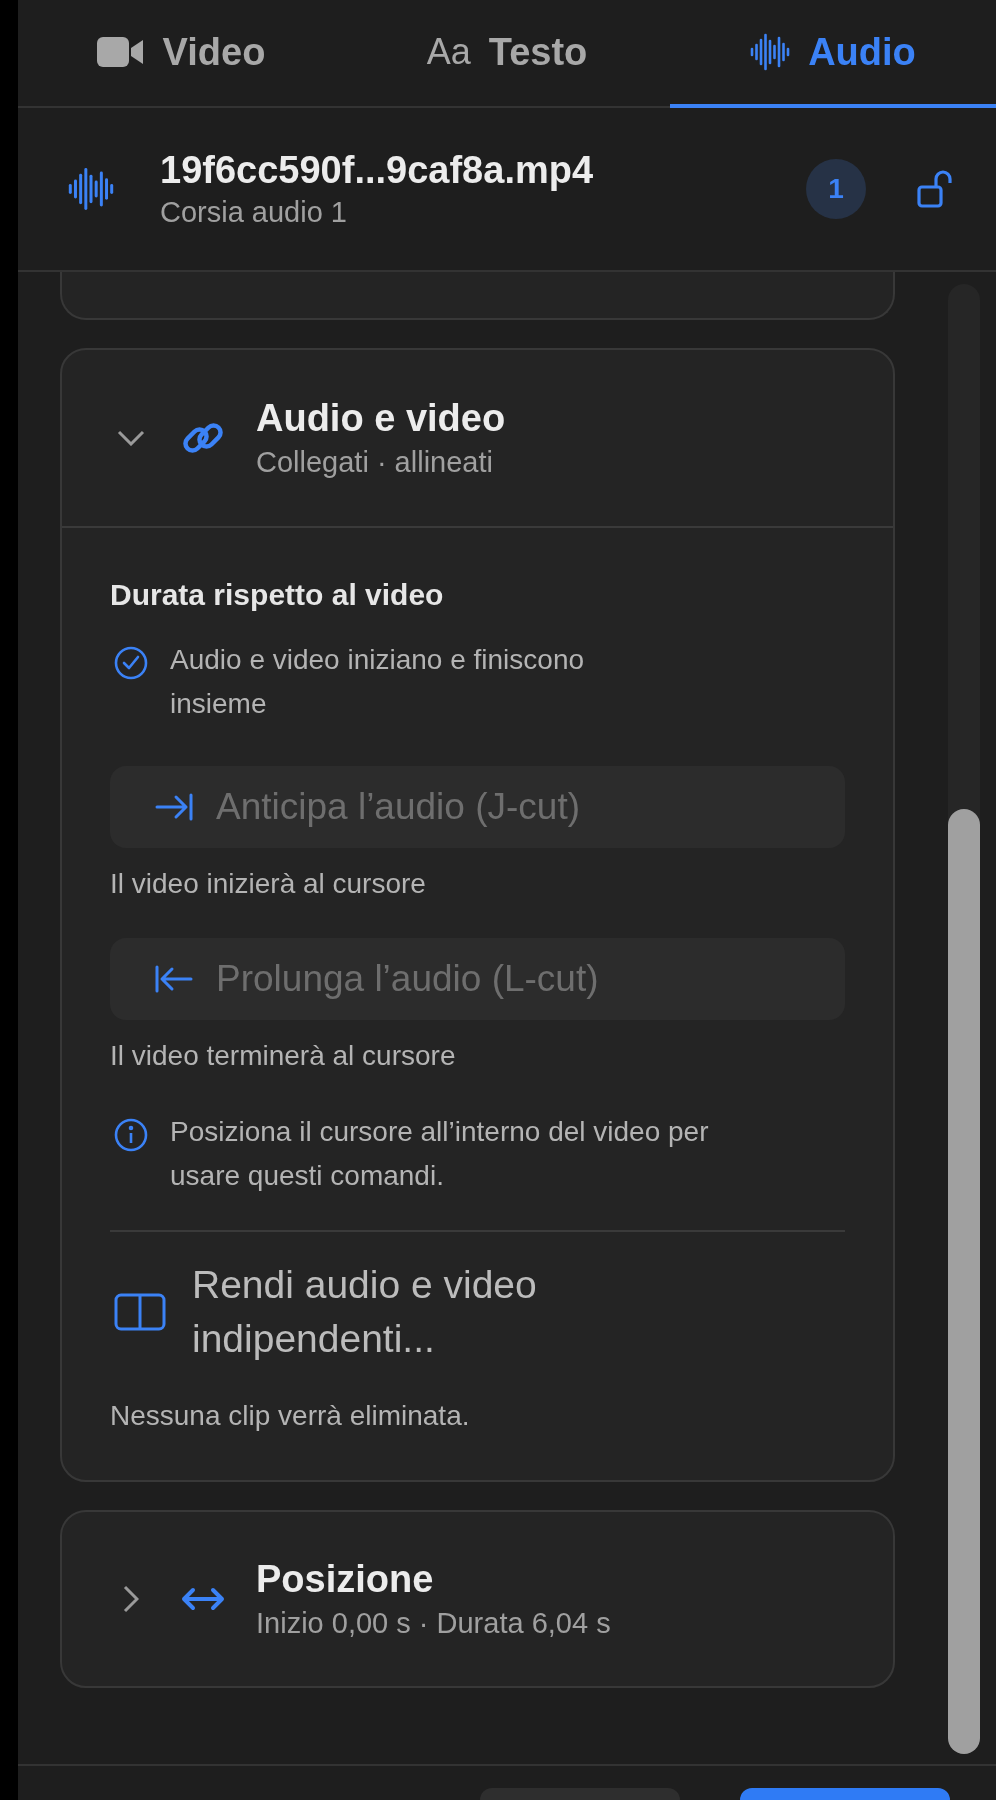 The height and width of the screenshot is (1800, 996). What do you see at coordinates (283, 1056) in the screenshot?
I see `hint-text: Il video terminerà al cursore` at bounding box center [283, 1056].